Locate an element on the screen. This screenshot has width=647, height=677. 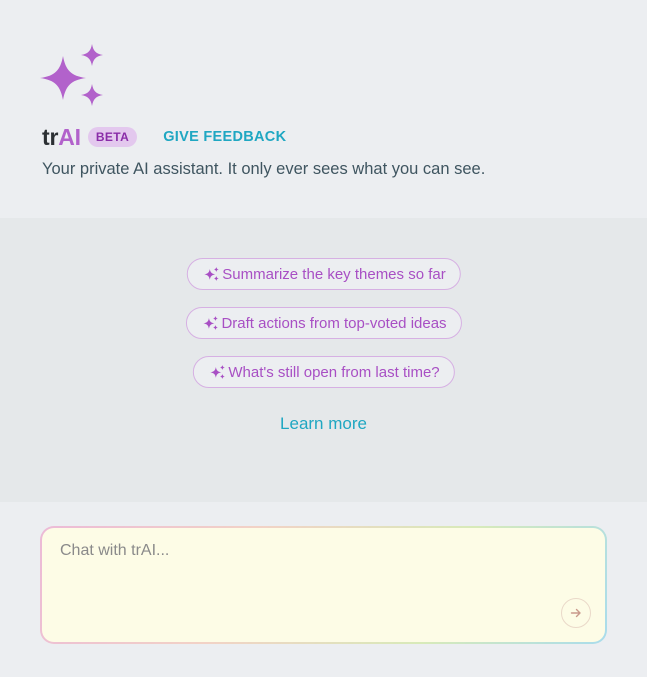
suggestion-chip-summarize: Summarize the key themes so far is located at coordinates (323, 274).